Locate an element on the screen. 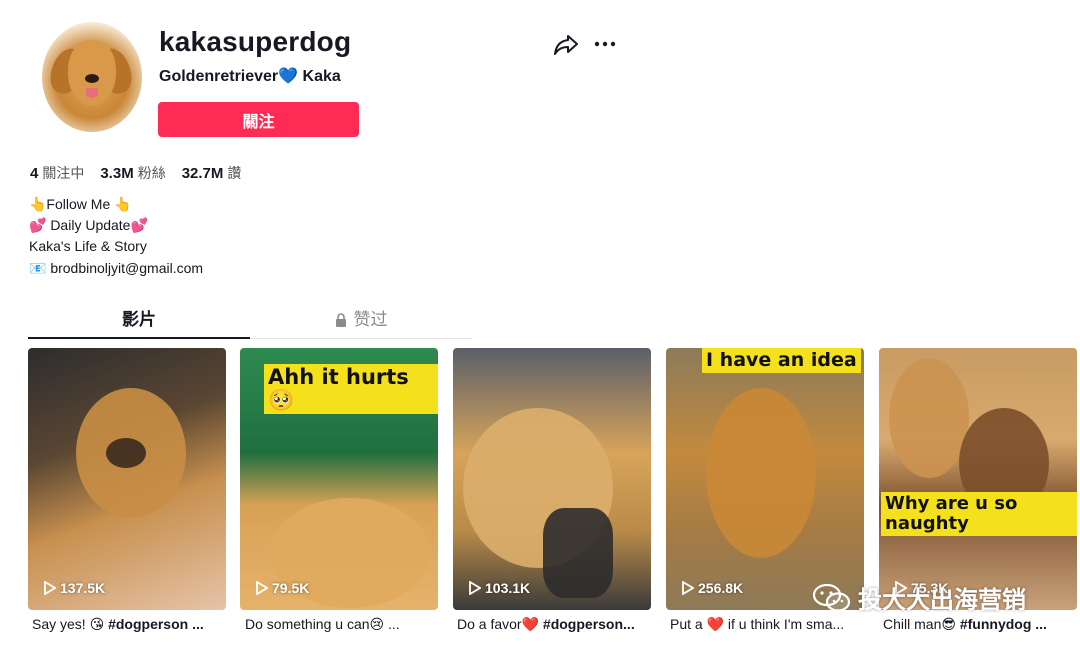 The height and width of the screenshot is (645, 1080). tab-videos: 影片 is located at coordinates (139, 322).